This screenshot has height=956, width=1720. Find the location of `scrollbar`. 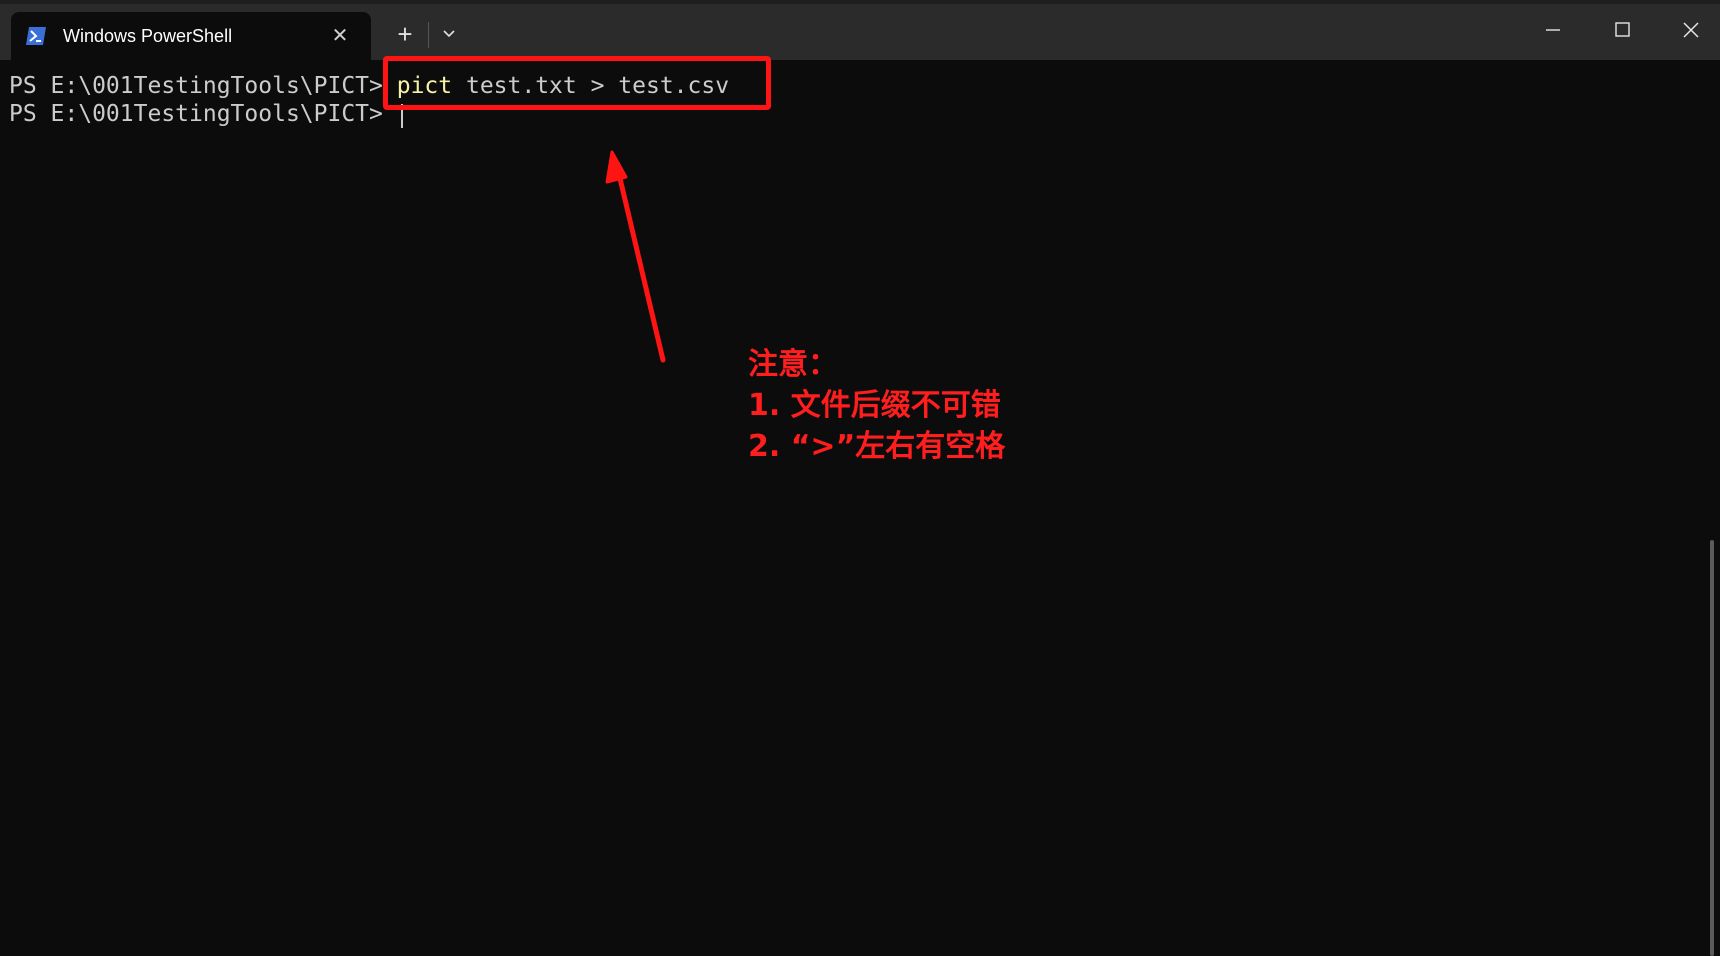

scrollbar is located at coordinates (1712, 748).